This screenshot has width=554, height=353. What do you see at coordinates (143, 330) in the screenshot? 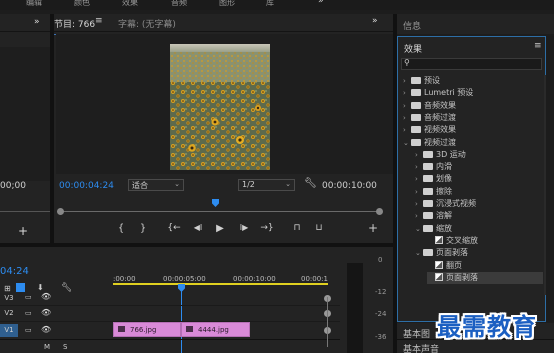
I see `clip-name: 766.jpg` at bounding box center [143, 330].